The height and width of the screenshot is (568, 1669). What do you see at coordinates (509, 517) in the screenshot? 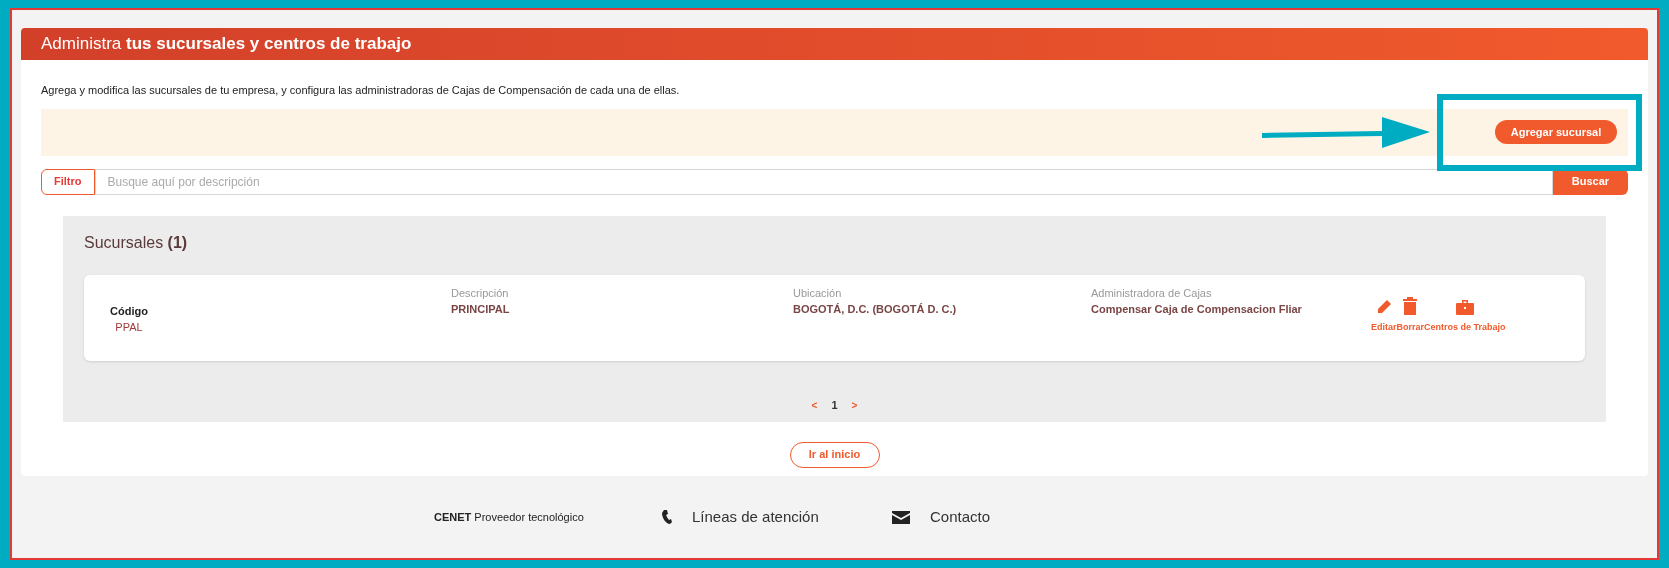
I see `brand-footer-text: CENET Proveedor tecnológico` at bounding box center [509, 517].